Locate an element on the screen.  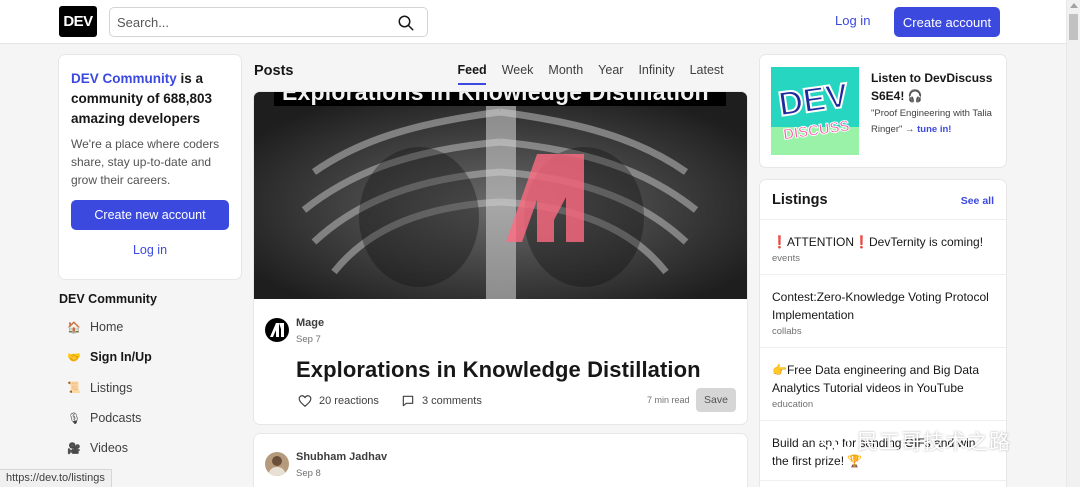
sidebar-item-home: 🏠 Home is located at coordinates (150, 327).